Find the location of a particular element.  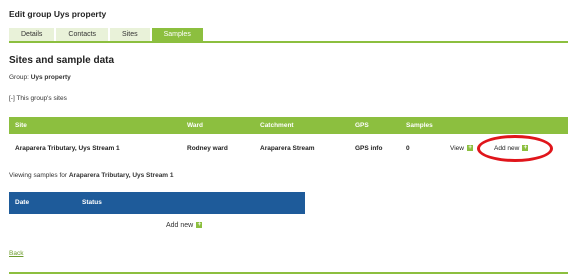

site-cell: Araparera Tributary, Uys Stream 1 is located at coordinates (67, 148).